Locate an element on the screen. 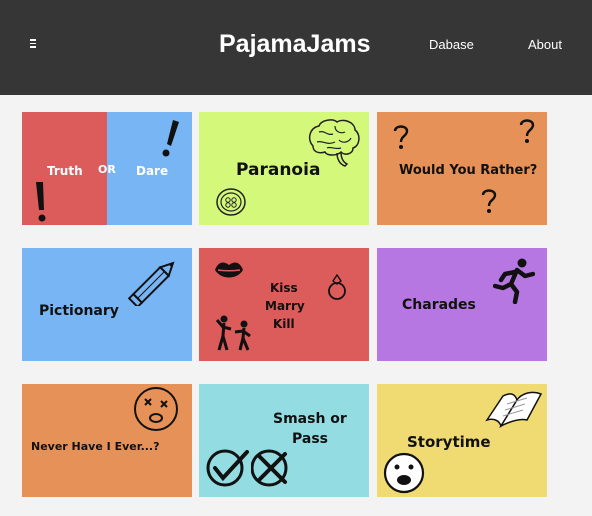 This screenshot has width=592, height=516. game-card-truth-or-dare: Truth OR Dare is located at coordinates (107, 168).